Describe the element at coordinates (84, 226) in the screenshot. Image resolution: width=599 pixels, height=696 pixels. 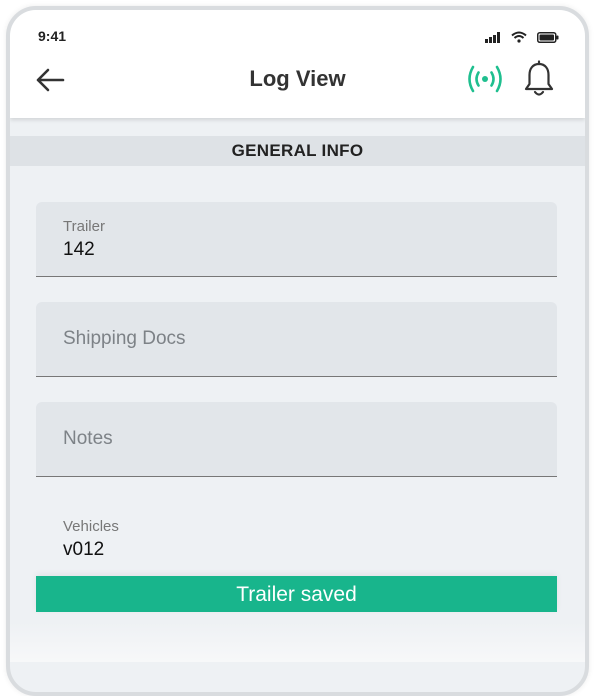
I see `trailer-label: Trailer` at that location.